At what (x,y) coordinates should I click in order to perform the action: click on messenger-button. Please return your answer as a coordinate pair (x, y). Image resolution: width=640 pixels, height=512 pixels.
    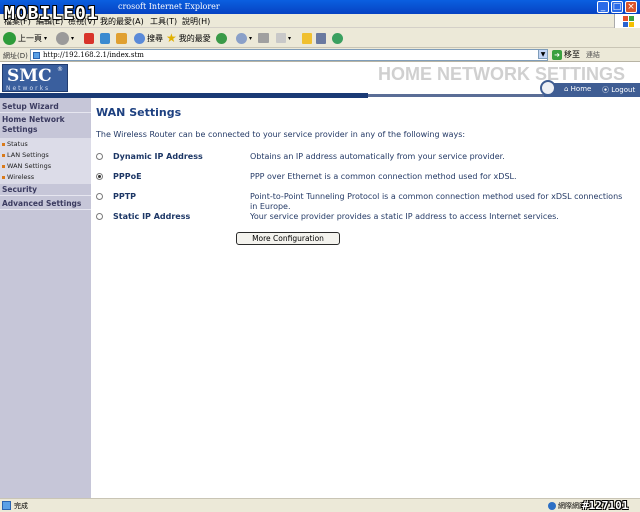
    Looking at the image, I should click on (337, 38).